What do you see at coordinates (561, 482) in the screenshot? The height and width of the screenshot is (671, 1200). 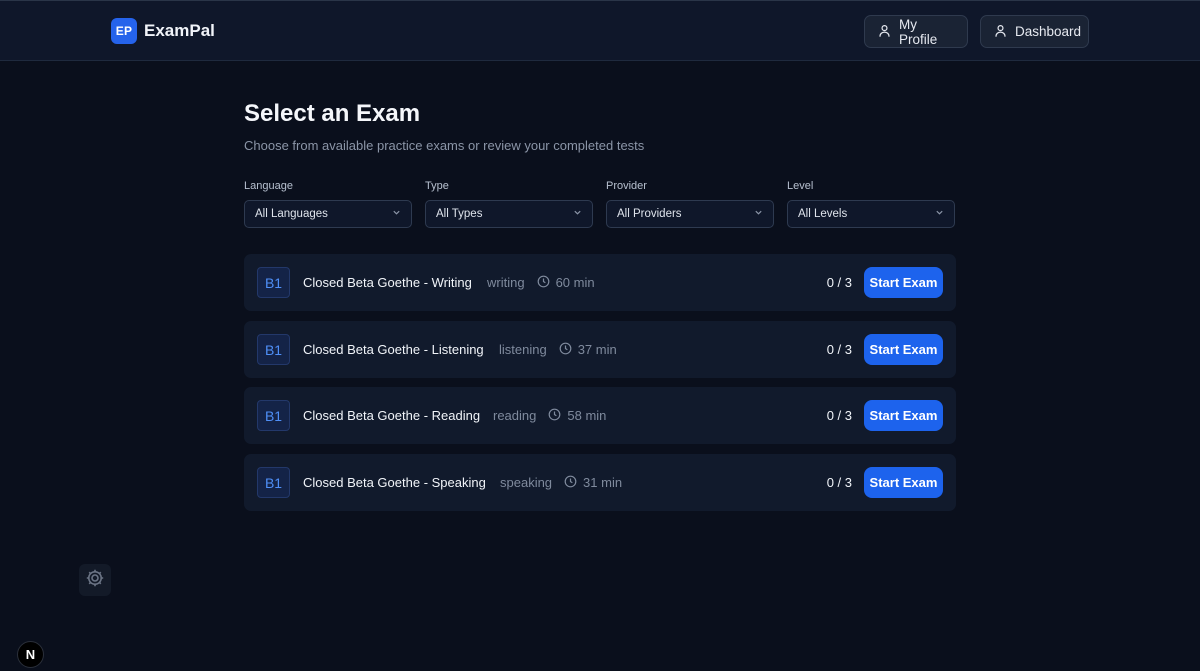 I see `exam-meta: speaking 31 min` at bounding box center [561, 482].